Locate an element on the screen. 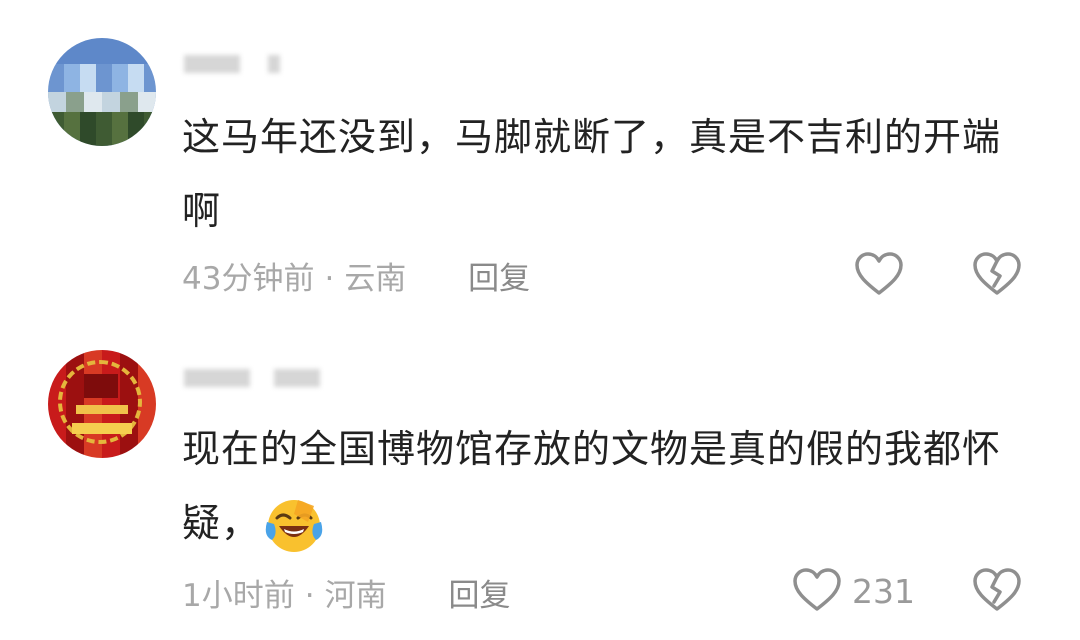  comment-time: 43分钟前 is located at coordinates (248, 279).